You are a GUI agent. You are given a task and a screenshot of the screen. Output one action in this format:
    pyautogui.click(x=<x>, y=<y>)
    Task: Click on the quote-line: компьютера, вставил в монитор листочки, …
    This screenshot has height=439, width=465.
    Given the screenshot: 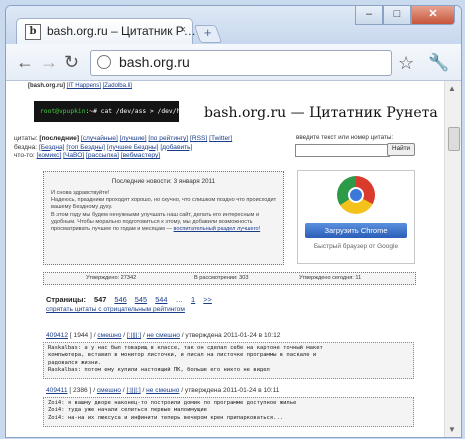 What is the action you would take?
    pyautogui.click(x=182, y=355)
    